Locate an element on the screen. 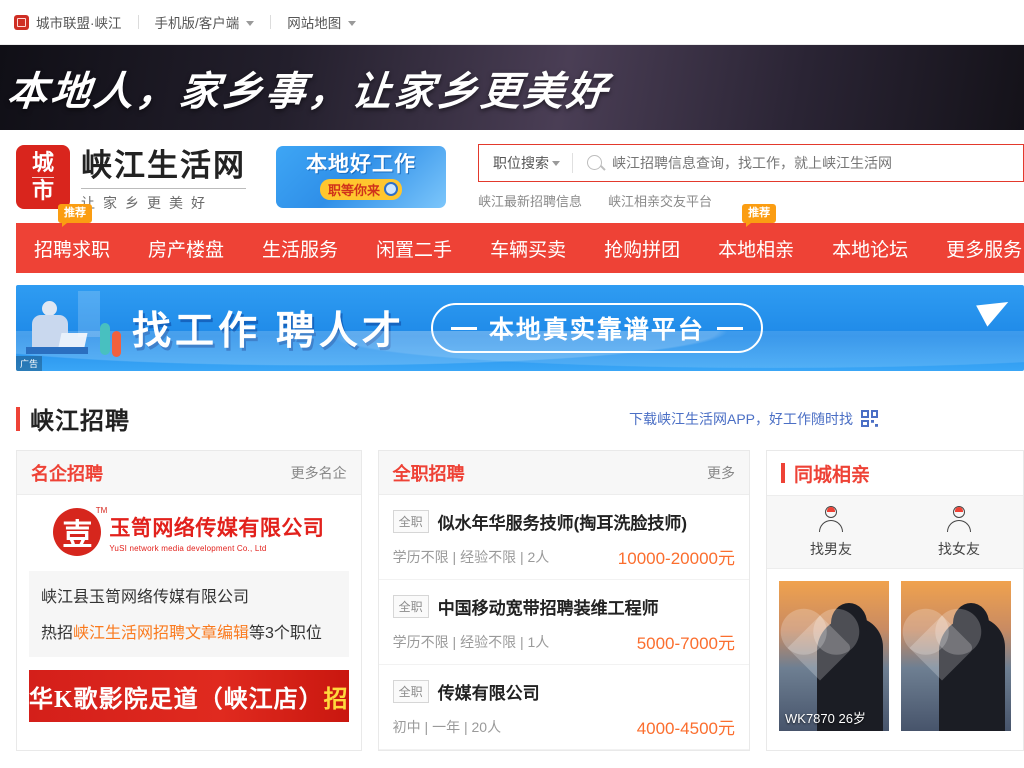 The width and height of the screenshot is (1024, 768). nav-item-services: 生活服务 is located at coordinates (300, 248).